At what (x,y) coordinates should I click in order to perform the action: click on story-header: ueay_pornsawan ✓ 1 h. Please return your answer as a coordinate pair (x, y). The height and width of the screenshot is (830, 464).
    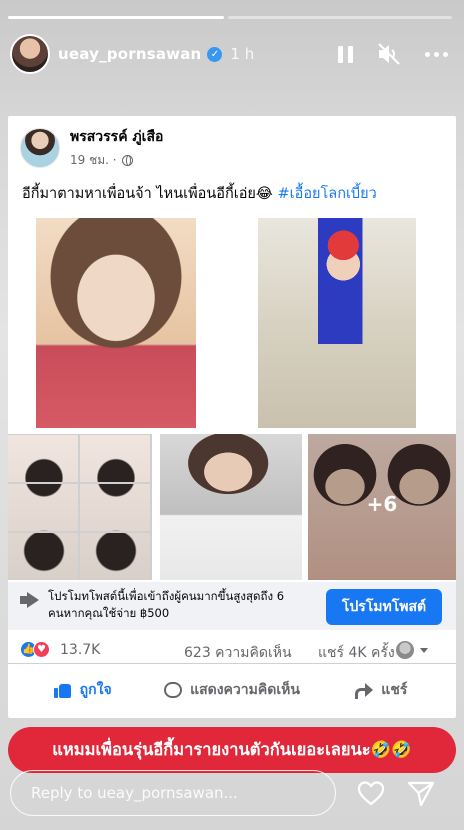
    Looking at the image, I should click on (232, 54).